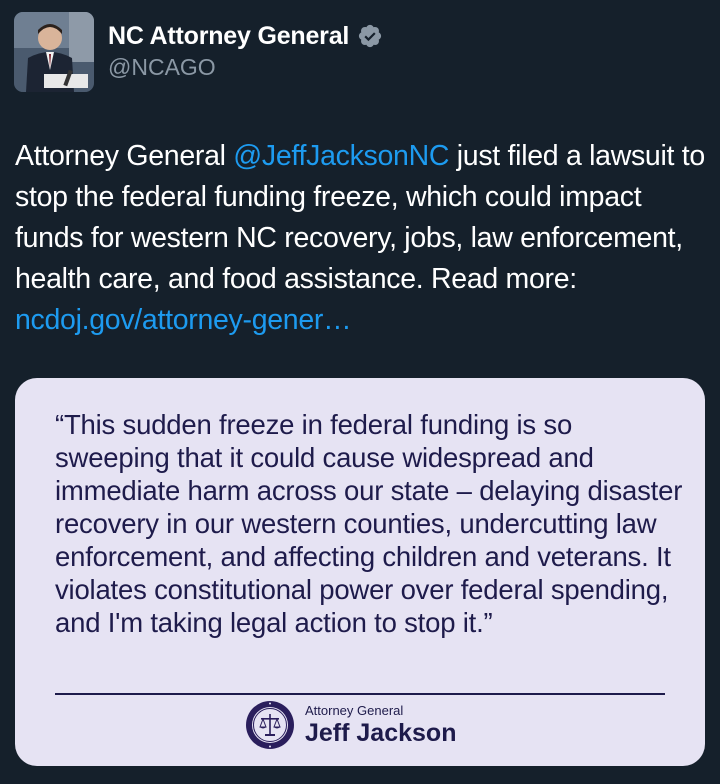 This screenshot has width=720, height=784. What do you see at coordinates (360, 694) in the screenshot?
I see `quote-divider` at bounding box center [360, 694].